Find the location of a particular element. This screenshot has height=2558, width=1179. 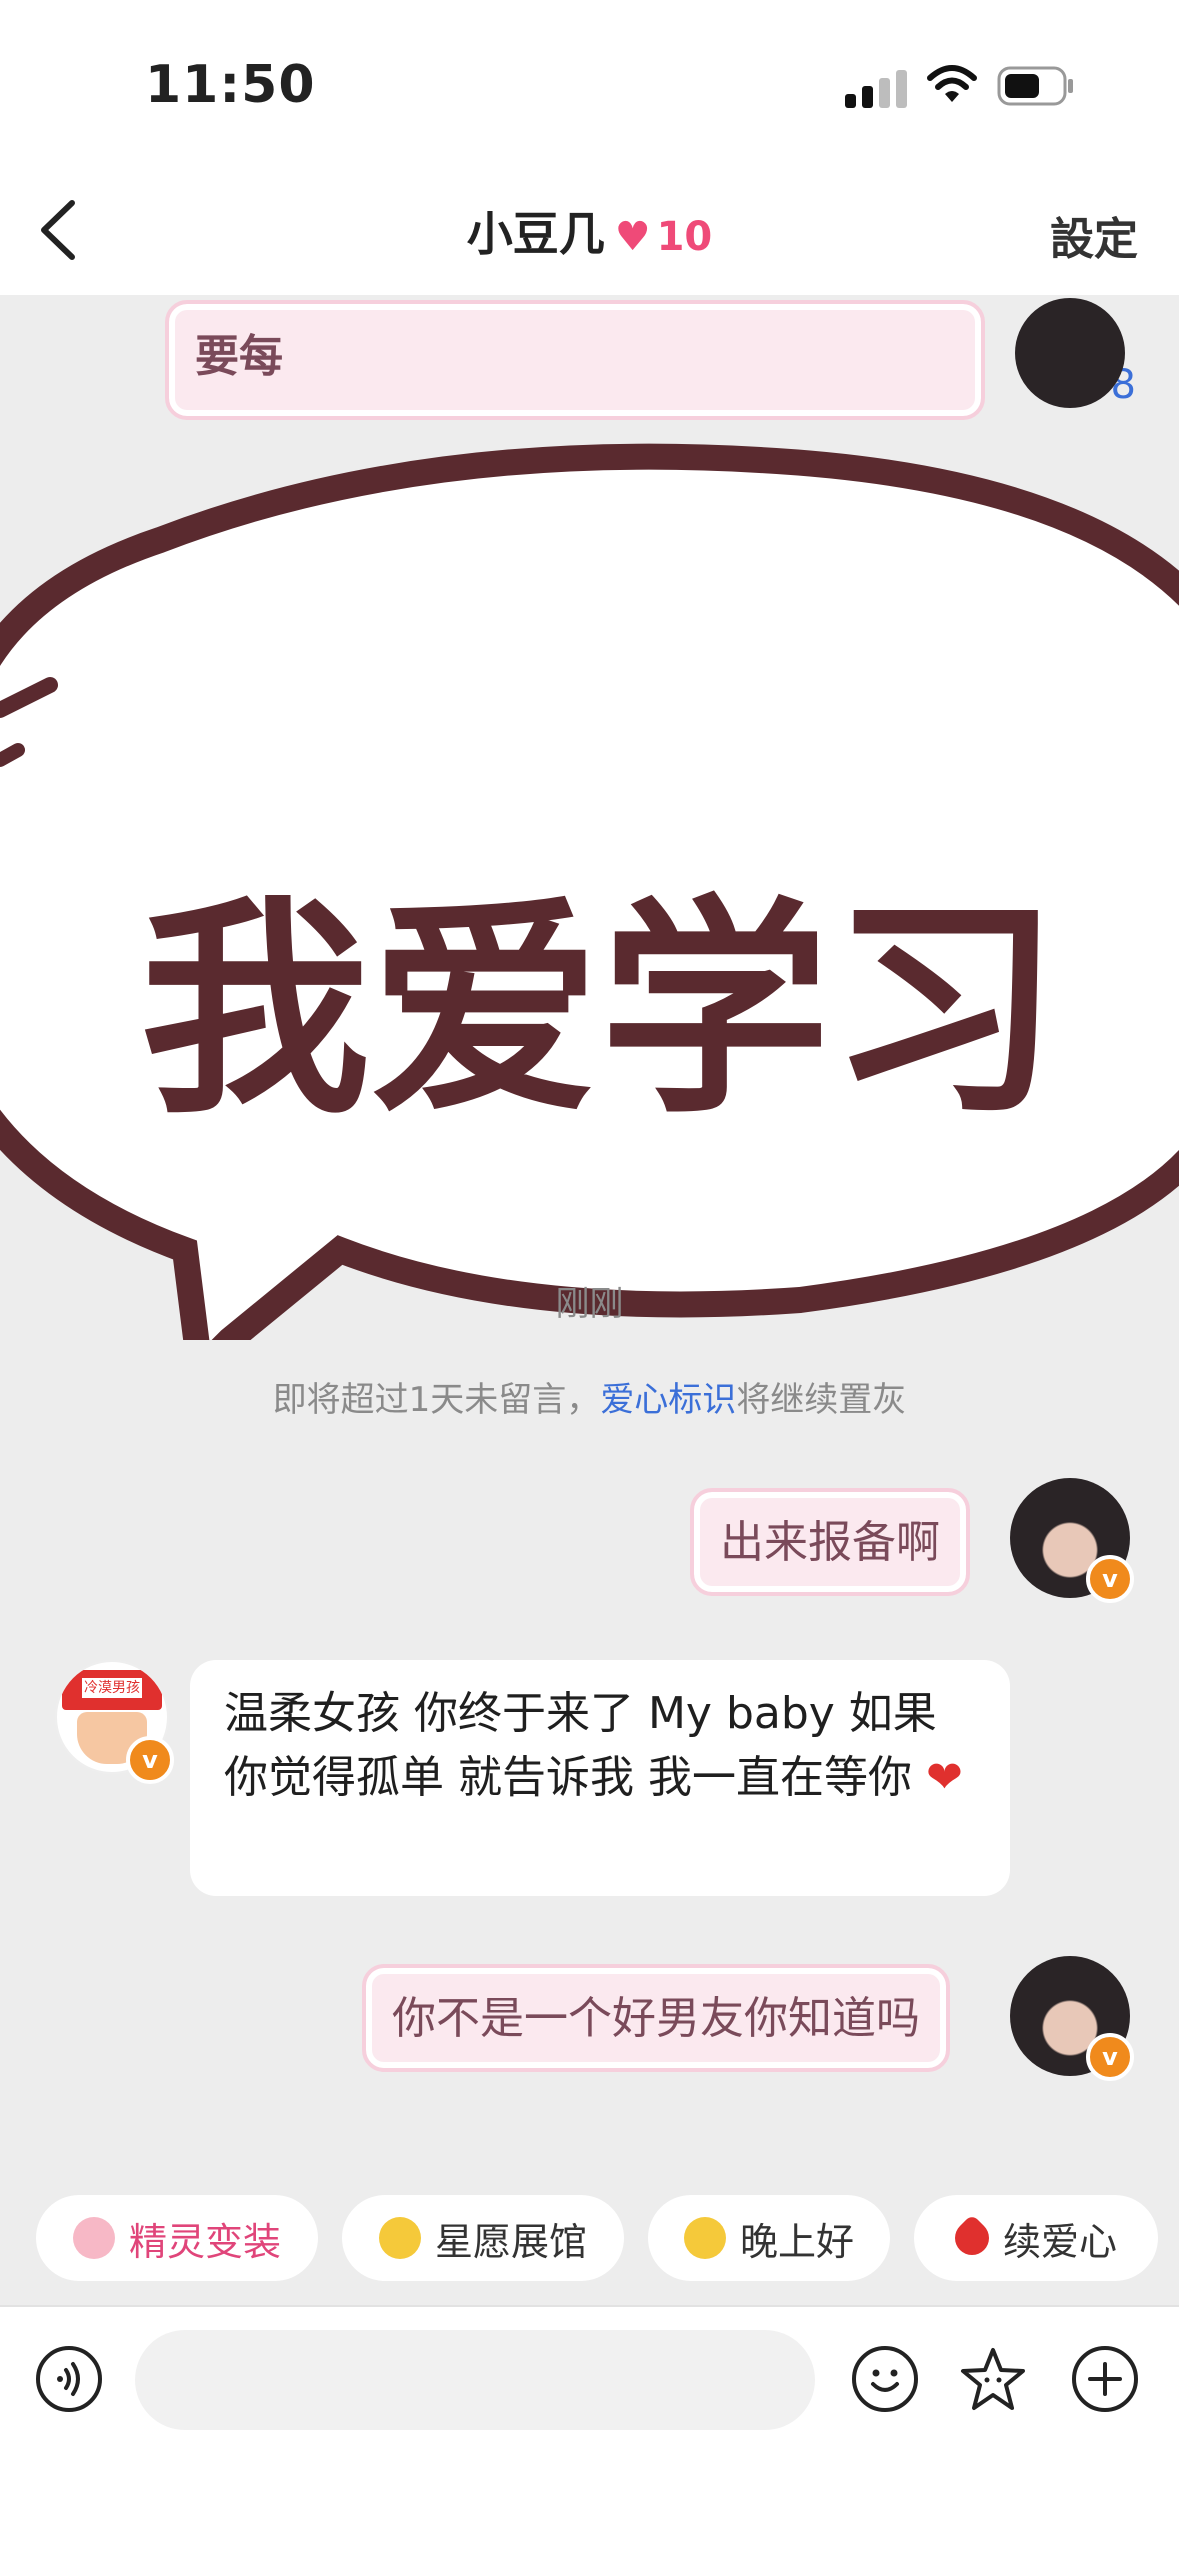

chip-renew-heart: 续爱心 is located at coordinates (1036, 2238).